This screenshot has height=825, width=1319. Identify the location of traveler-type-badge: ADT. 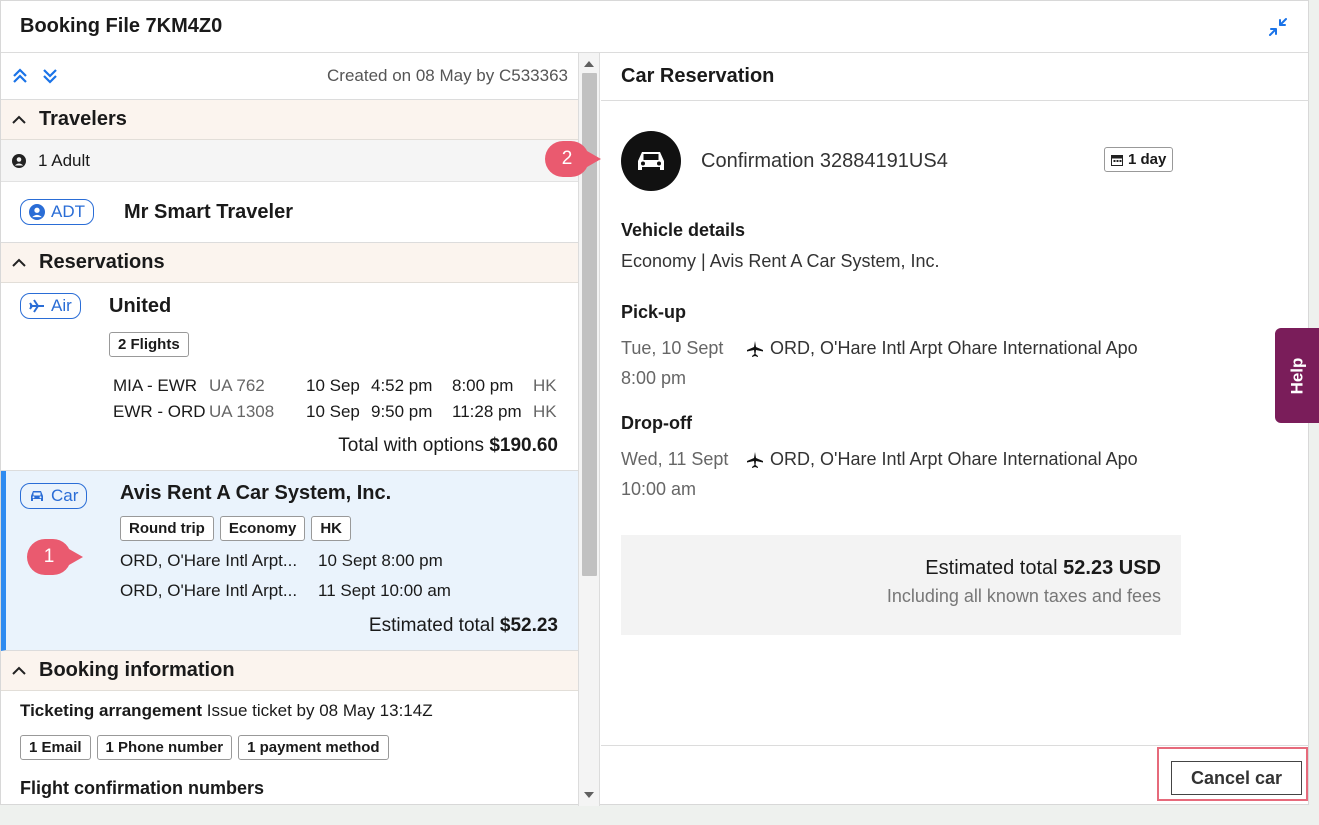
(57, 212).